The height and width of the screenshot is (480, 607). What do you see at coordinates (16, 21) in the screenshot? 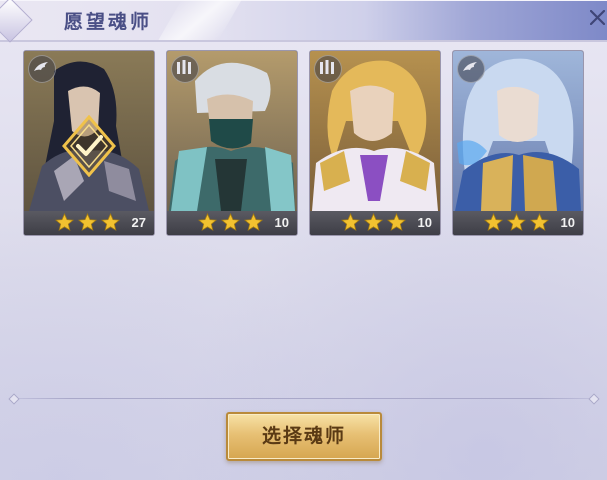
I see `header-ornament` at bounding box center [16, 21].